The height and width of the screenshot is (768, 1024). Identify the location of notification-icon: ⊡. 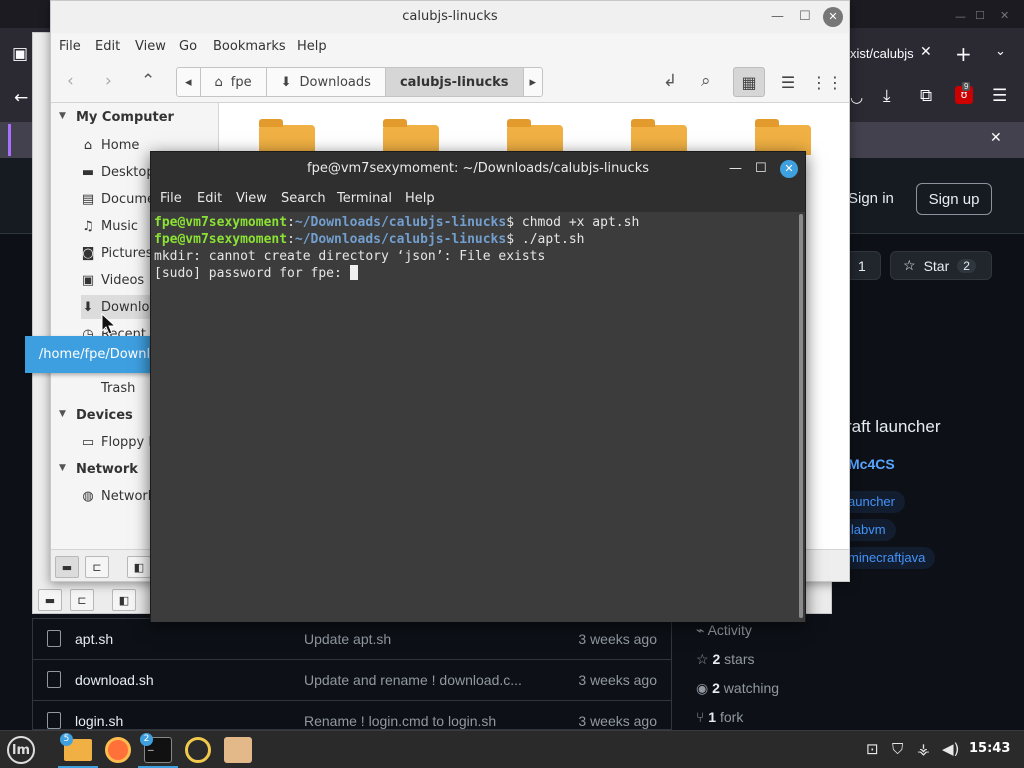
(872, 749).